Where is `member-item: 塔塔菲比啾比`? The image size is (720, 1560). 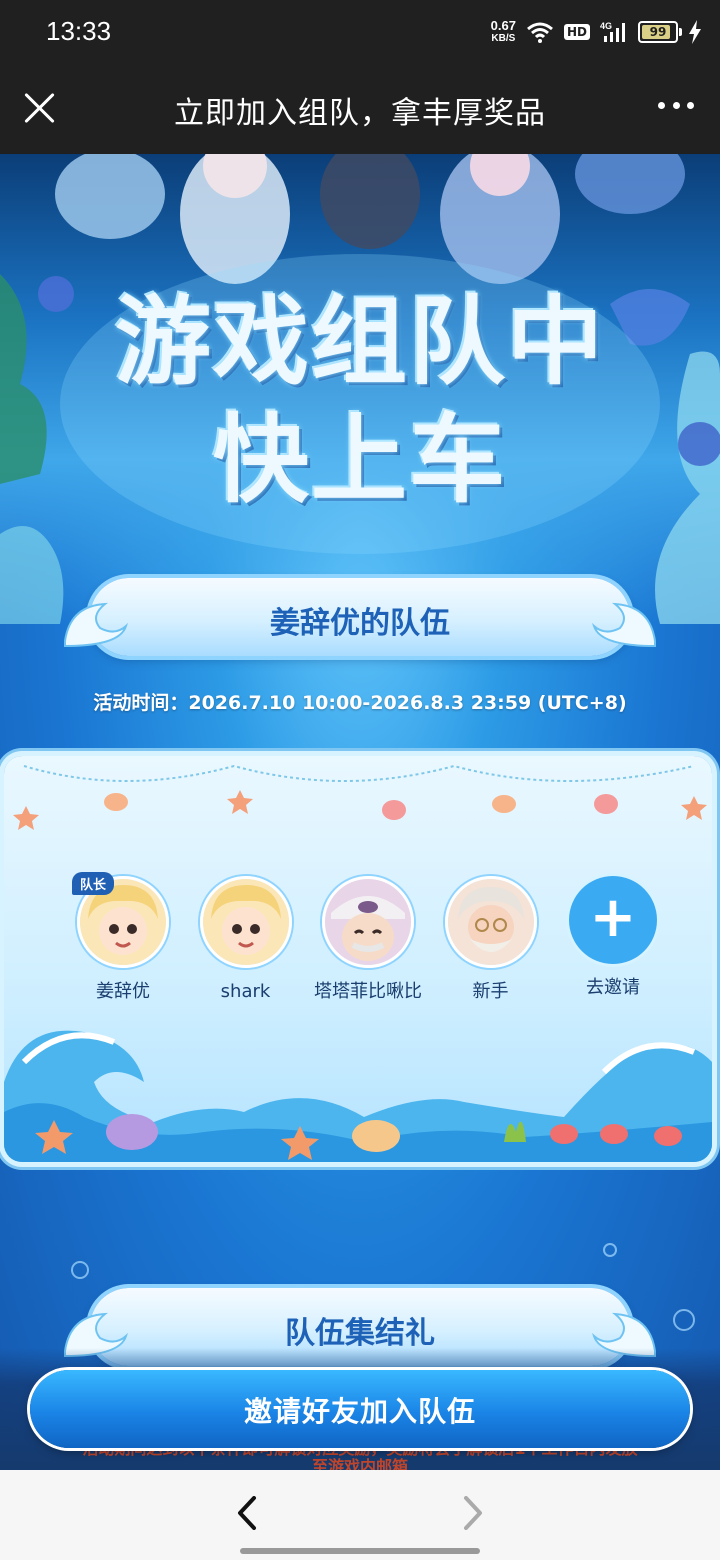 member-item: 塔塔菲比啾比 is located at coordinates (368, 939).